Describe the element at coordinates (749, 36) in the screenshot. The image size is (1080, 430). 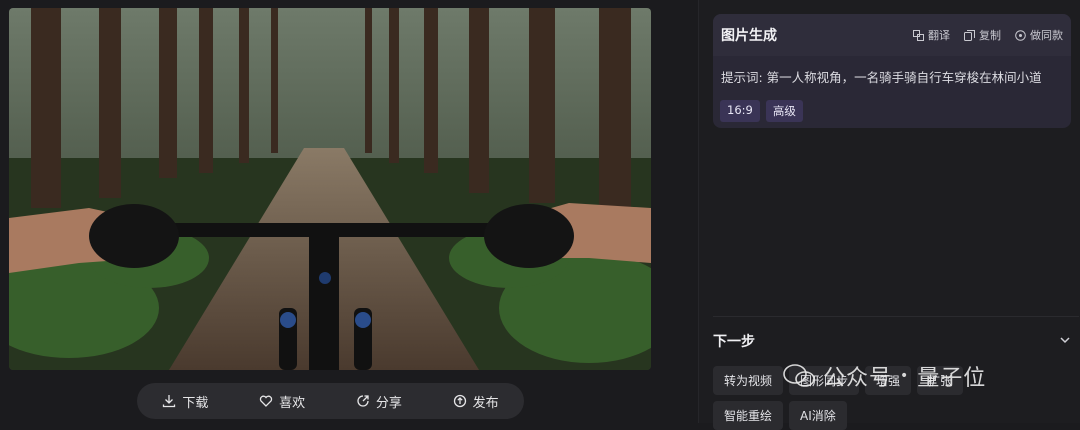
I see `gen-card-title: 图片生成` at that location.